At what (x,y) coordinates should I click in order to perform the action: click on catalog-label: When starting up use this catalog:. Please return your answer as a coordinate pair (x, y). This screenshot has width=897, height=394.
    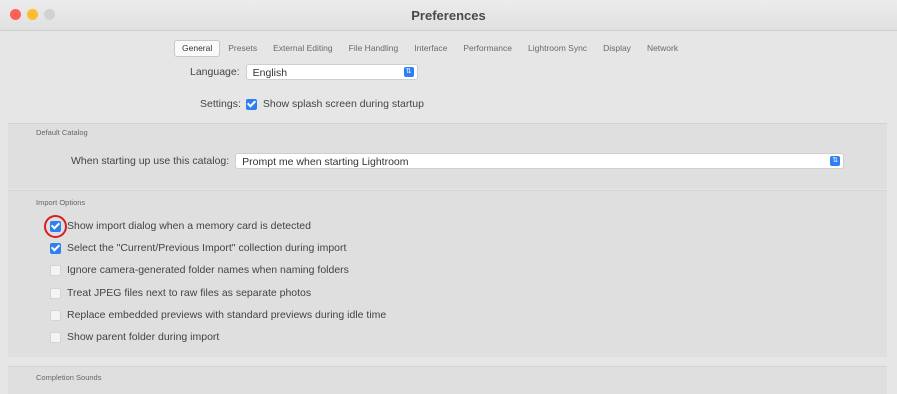
    Looking at the image, I should click on (150, 161).